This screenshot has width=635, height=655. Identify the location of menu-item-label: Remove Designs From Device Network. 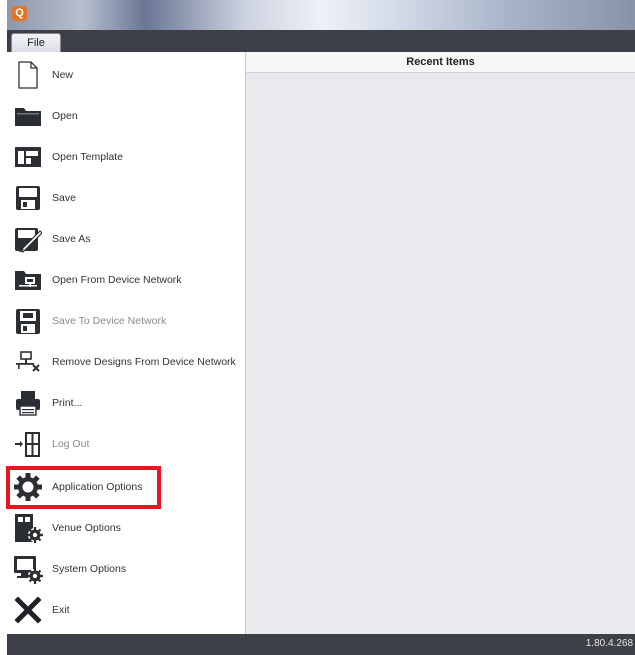
(144, 361).